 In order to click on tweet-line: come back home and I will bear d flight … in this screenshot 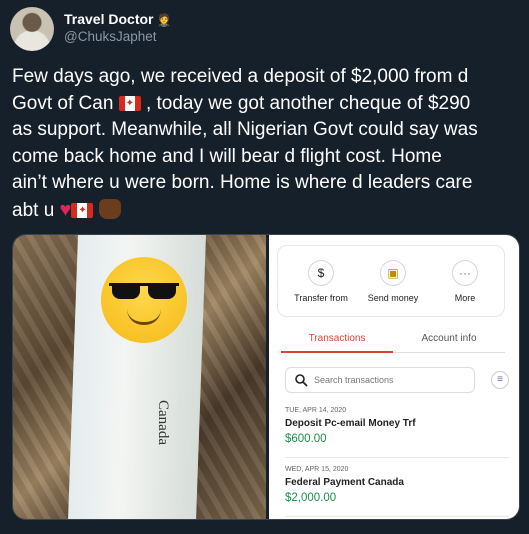, I will do `click(227, 156)`.